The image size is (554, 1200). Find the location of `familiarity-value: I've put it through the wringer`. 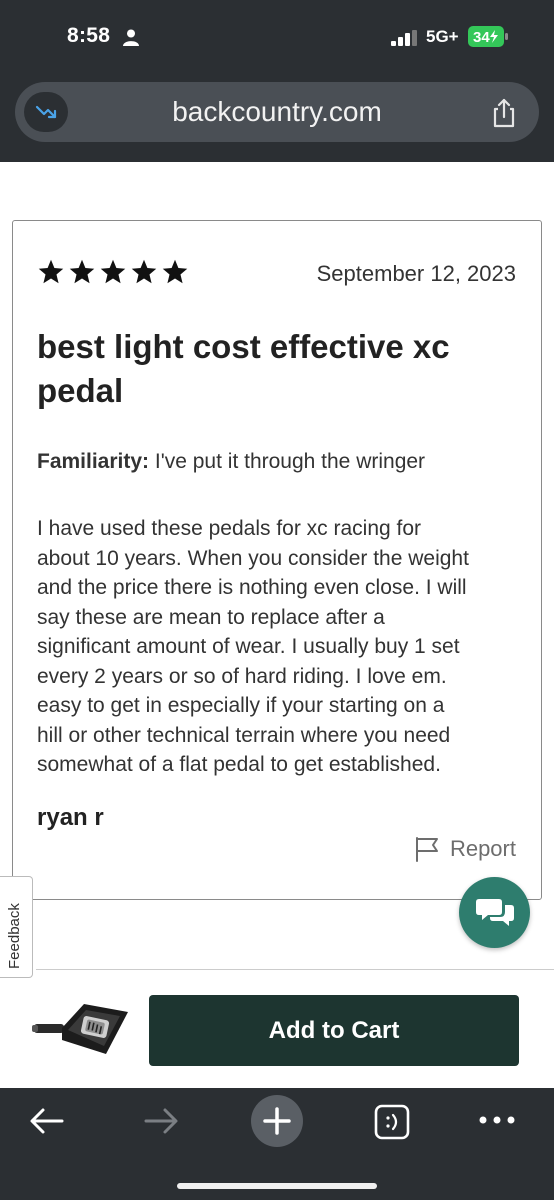

familiarity-value: I've put it through the wringer is located at coordinates (290, 461).